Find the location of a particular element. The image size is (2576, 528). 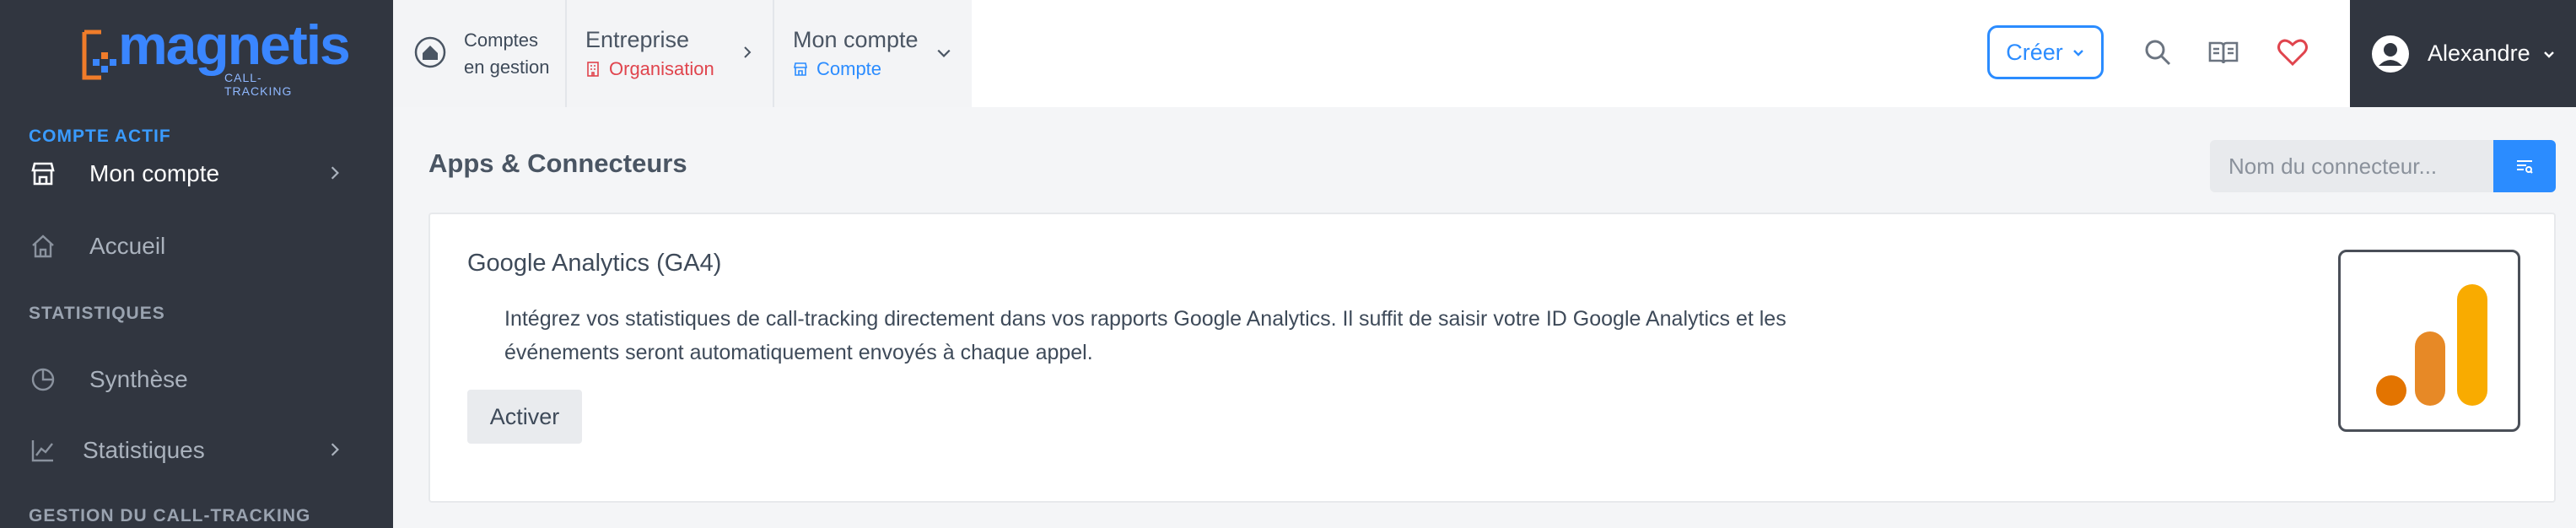

activate-button: Activer is located at coordinates (524, 417).